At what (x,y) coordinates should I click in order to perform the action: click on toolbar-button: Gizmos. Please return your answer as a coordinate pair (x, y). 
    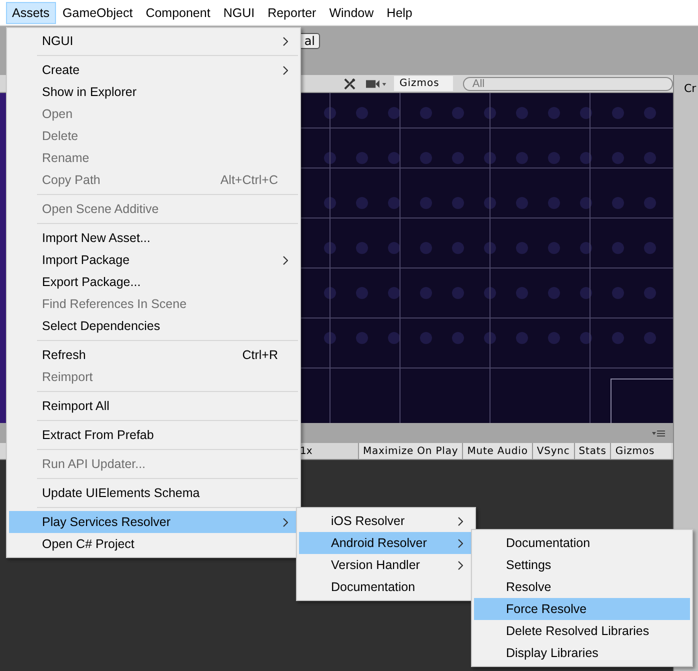
    Looking at the image, I should click on (640, 451).